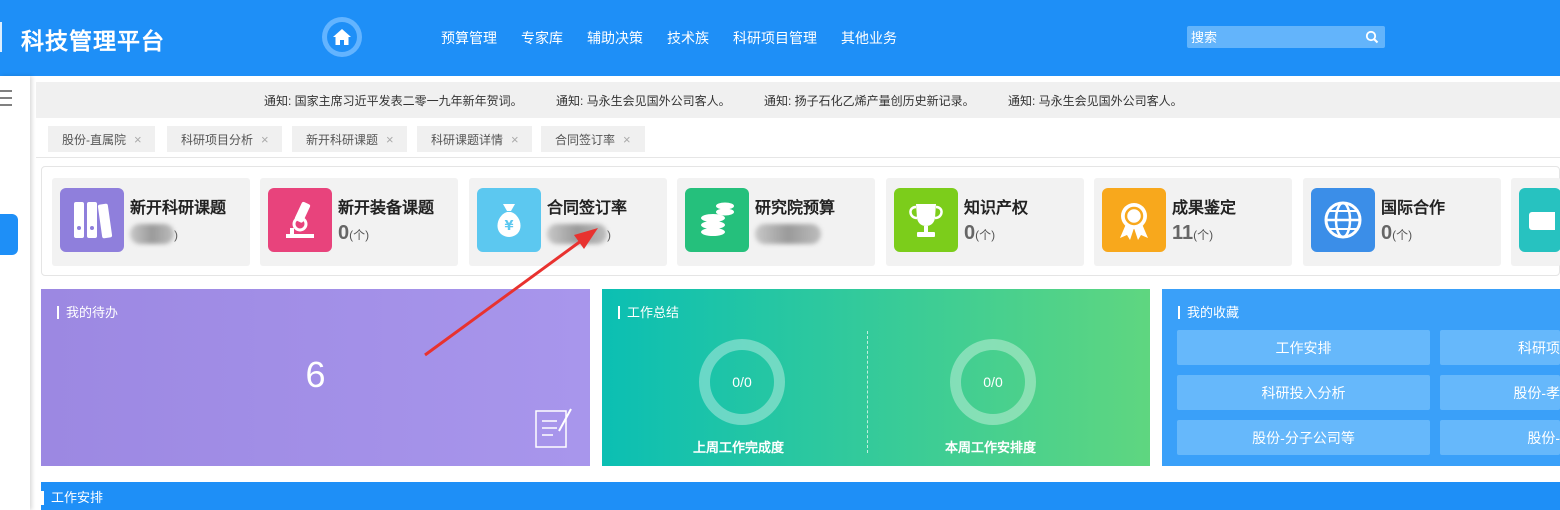 This screenshot has height=510, width=1560. I want to click on notice-item: 通知: 国家主席习近平发表二零一九年新年贺词。, so click(393, 100).